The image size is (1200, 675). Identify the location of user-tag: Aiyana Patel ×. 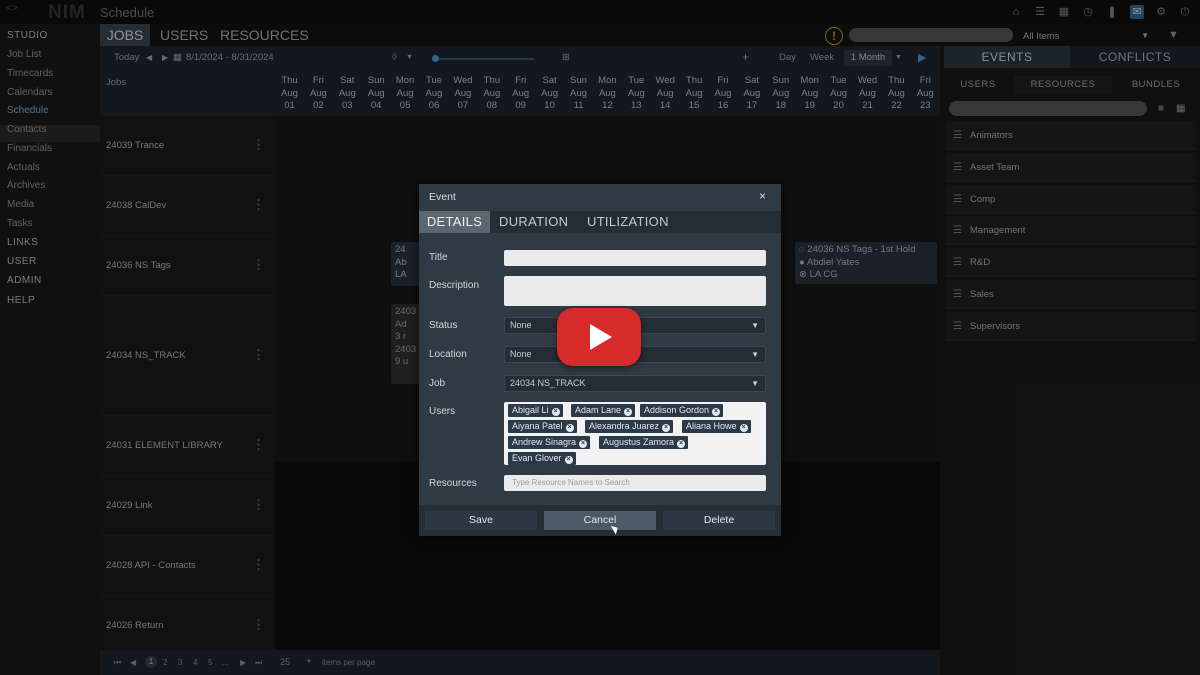
(542, 426).